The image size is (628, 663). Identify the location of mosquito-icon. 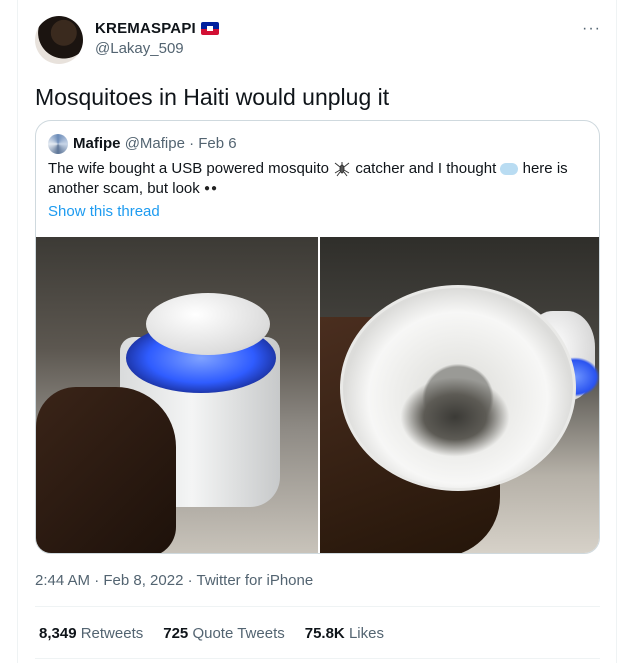
(342, 169).